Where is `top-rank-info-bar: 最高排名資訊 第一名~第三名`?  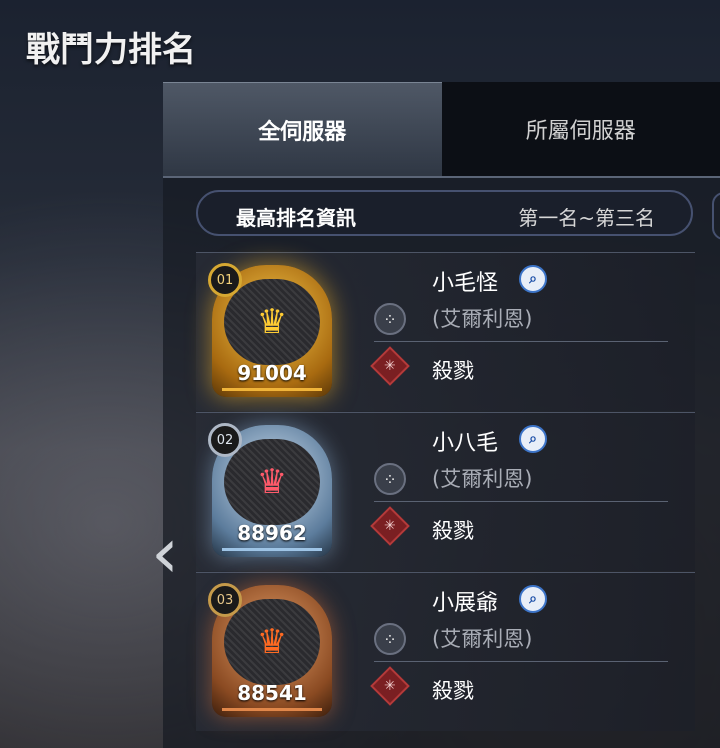
top-rank-info-bar: 最高排名資訊 第一名~第三名 is located at coordinates (444, 213).